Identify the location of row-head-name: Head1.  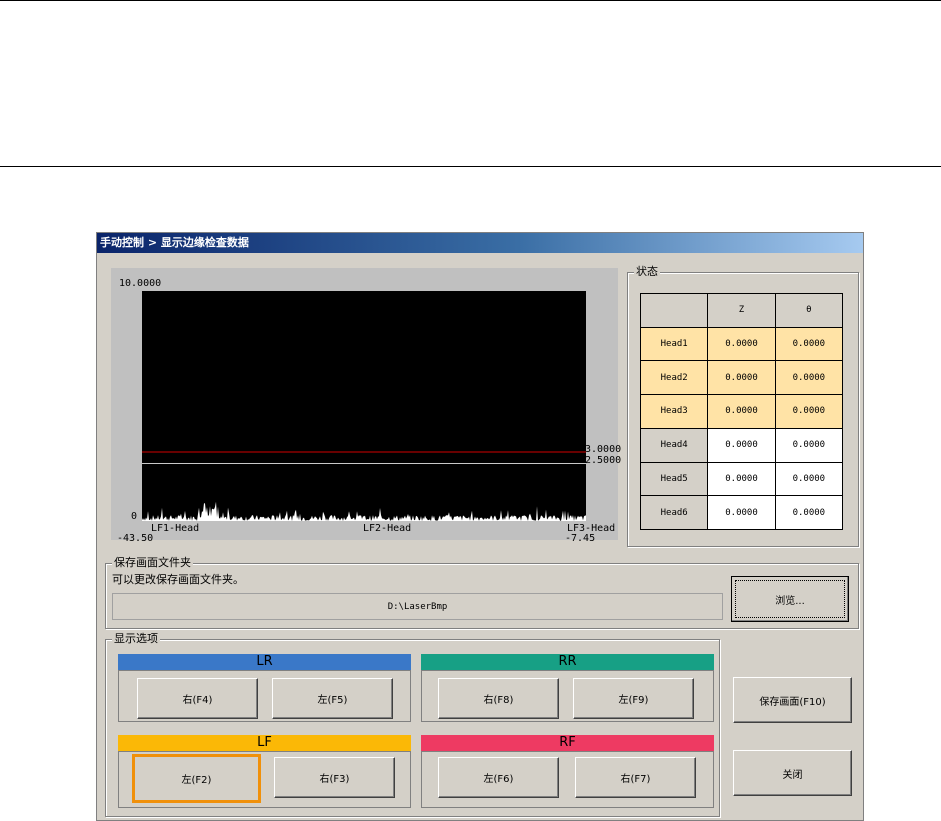
(674, 344).